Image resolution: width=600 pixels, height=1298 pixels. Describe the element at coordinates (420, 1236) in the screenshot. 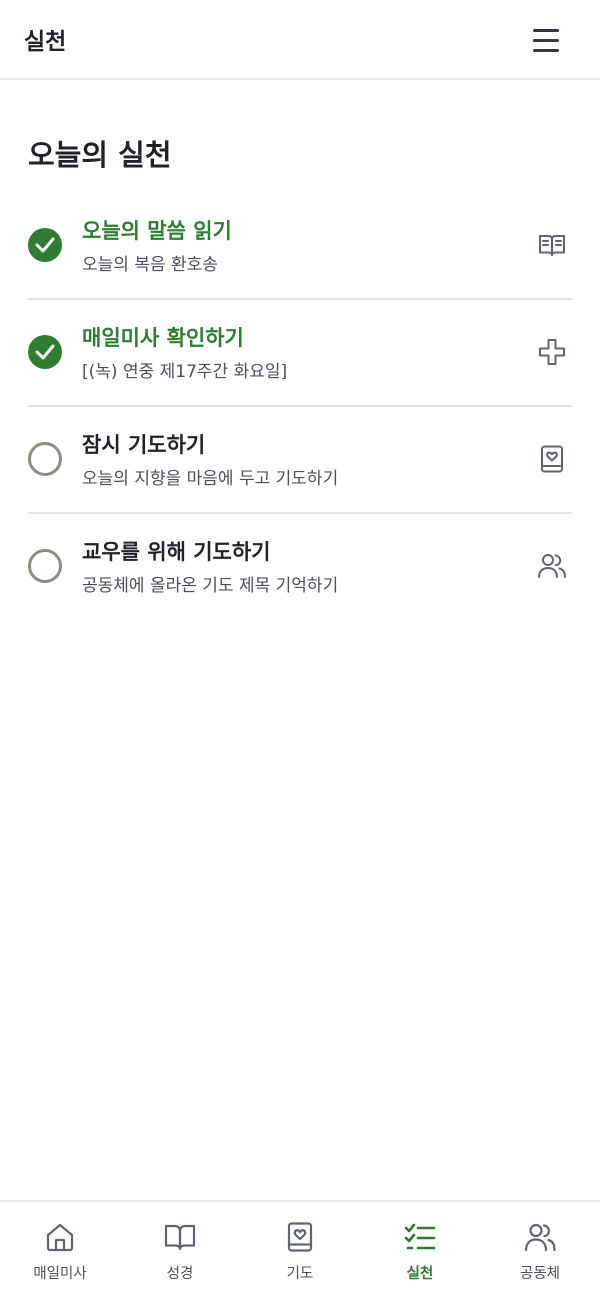

I see `checklist-icon` at that location.